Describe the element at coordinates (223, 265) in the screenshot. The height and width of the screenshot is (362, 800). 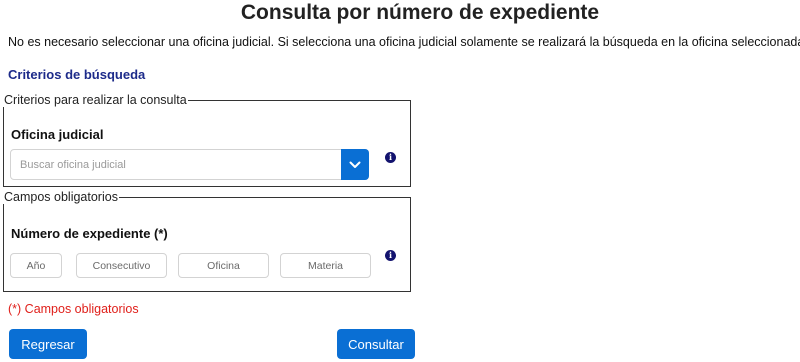
I see `office-code-input` at that location.